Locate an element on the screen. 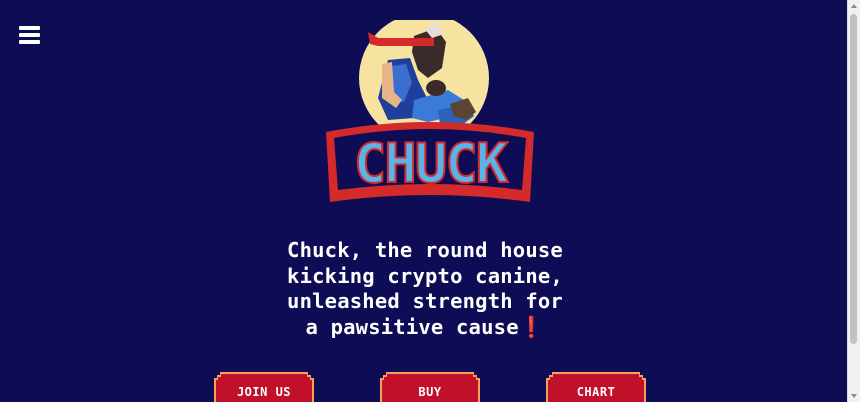  buy-label: BUY is located at coordinates (430, 392).